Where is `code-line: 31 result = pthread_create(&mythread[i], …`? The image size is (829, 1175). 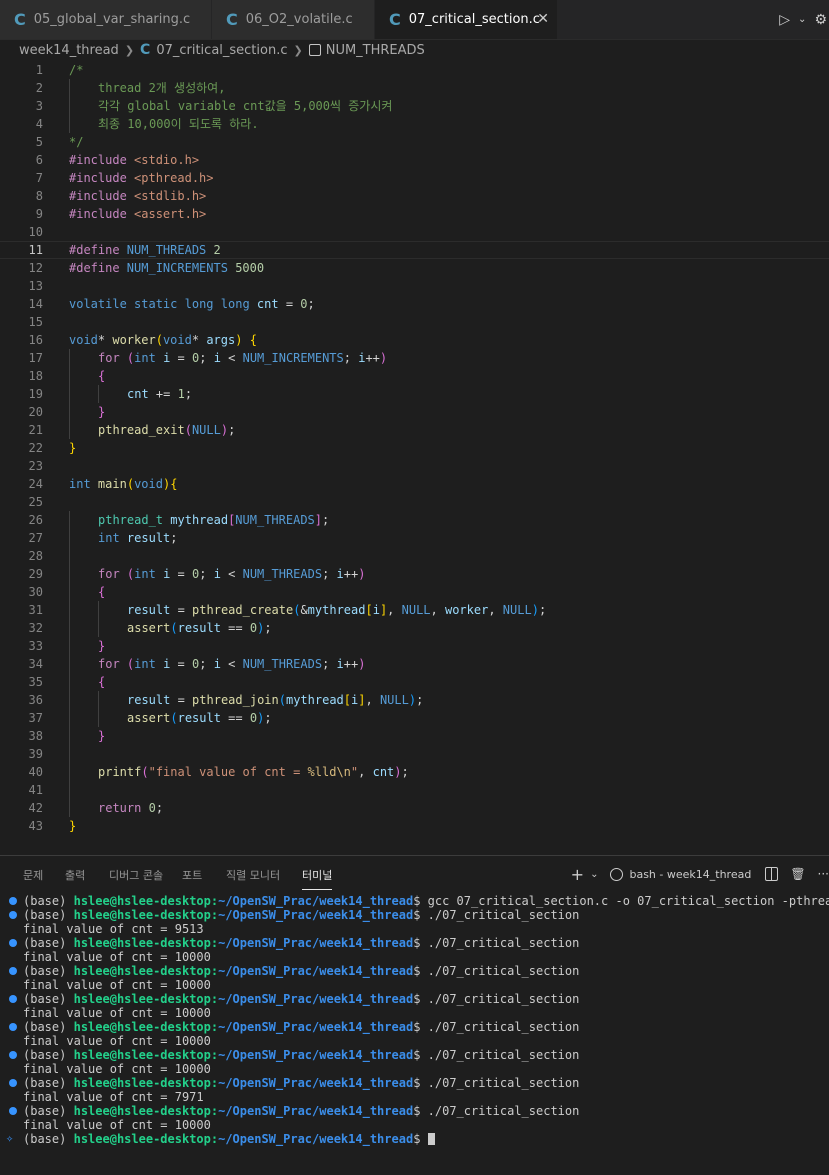 code-line: 31 result = pthread_create(&mythread[i], … is located at coordinates (414, 610).